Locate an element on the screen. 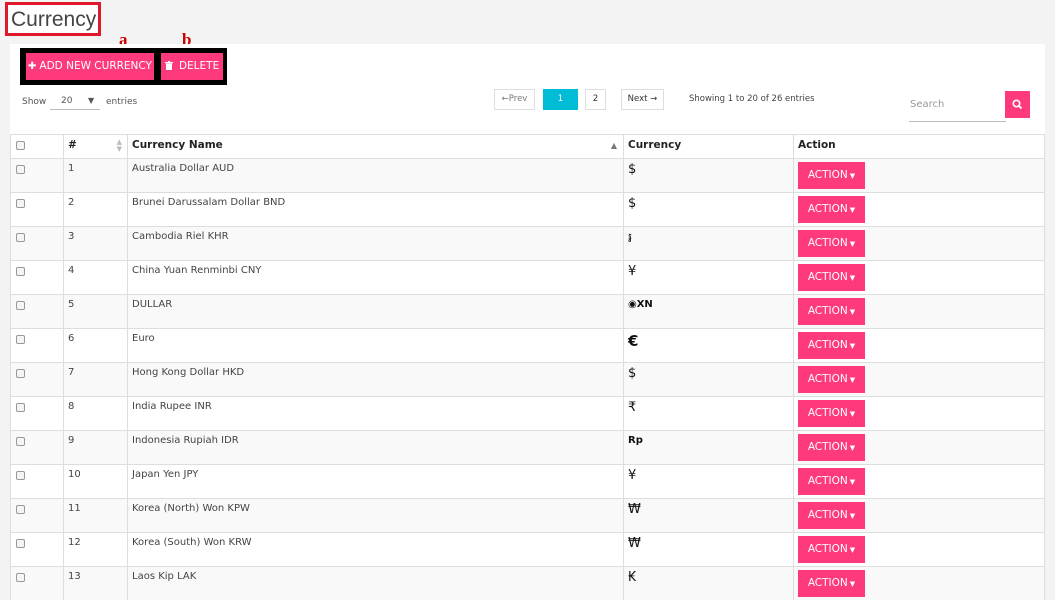 The image size is (1055, 600). table-row: 2 Brunei Darussalam Dollar BND $ ACTION ▼ is located at coordinates (527, 209).